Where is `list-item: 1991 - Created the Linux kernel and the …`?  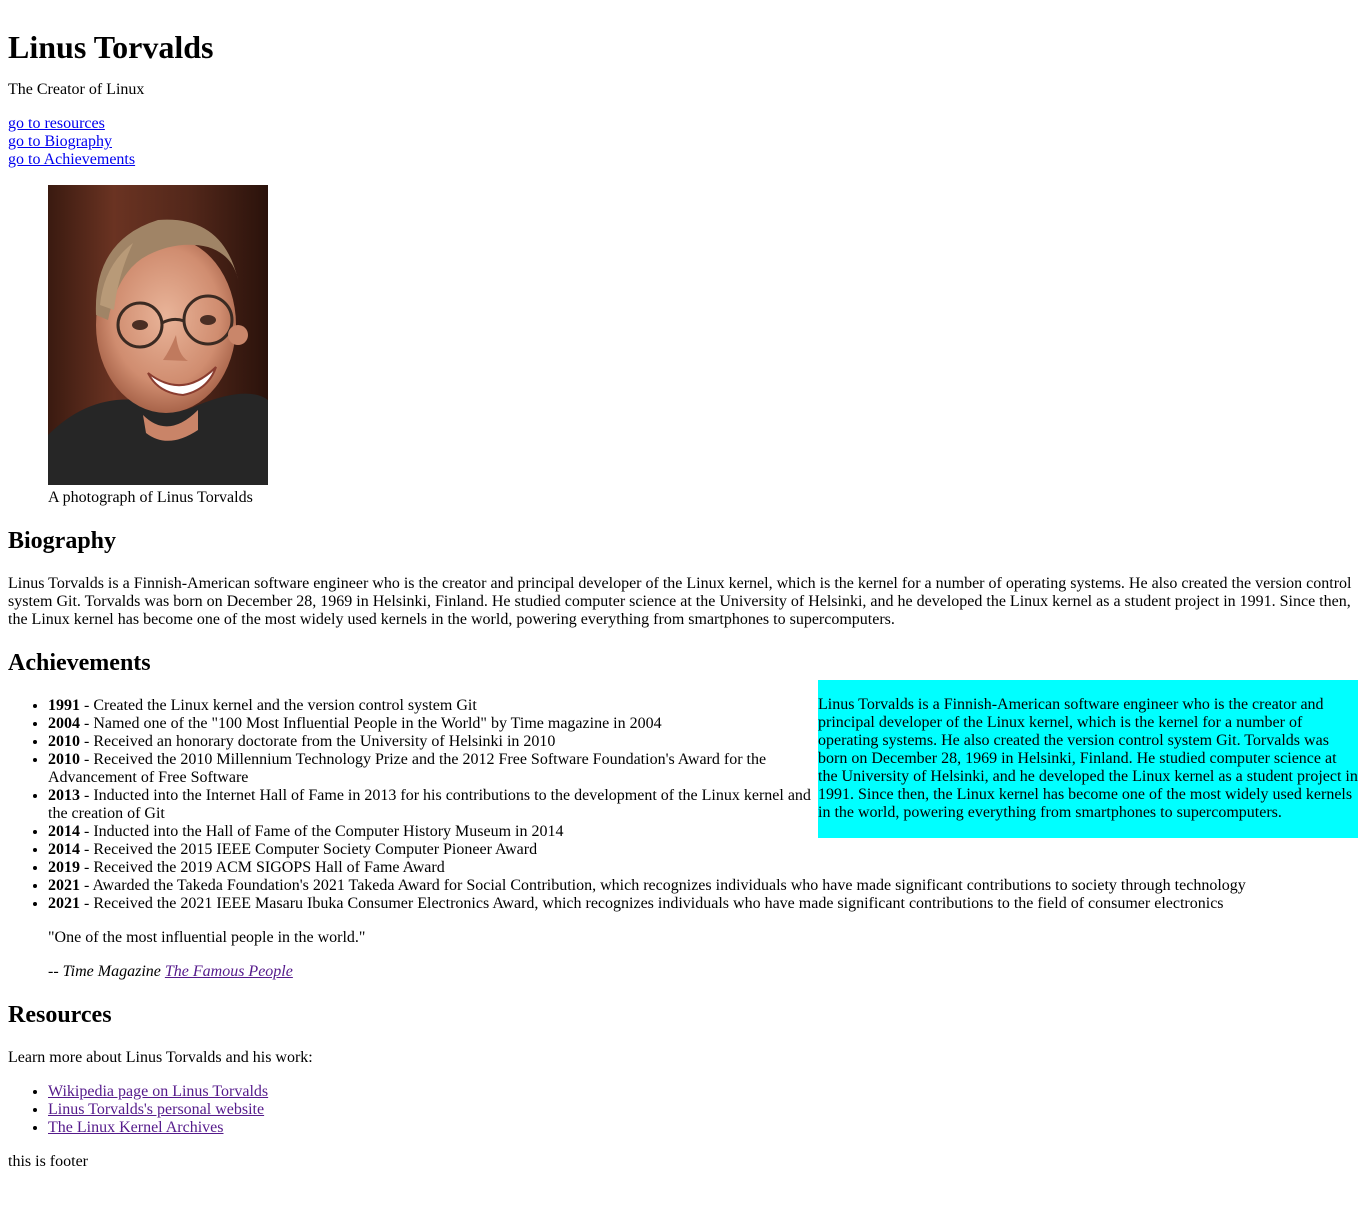 list-item: 1991 - Created the Linux kernel and the … is located at coordinates (433, 706).